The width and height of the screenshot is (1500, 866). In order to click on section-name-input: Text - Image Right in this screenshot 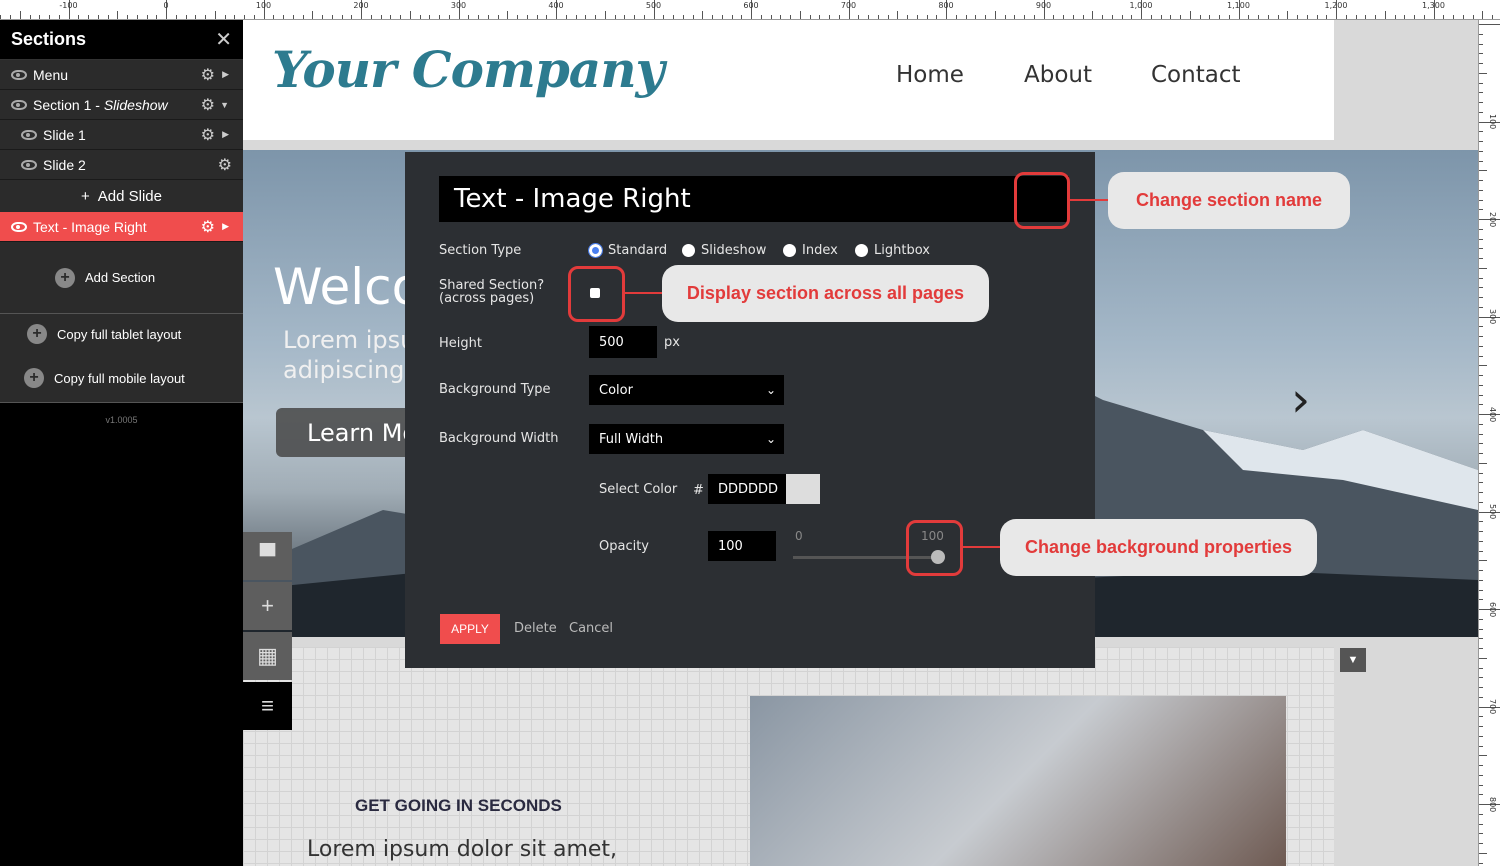, I will do `click(754, 199)`.